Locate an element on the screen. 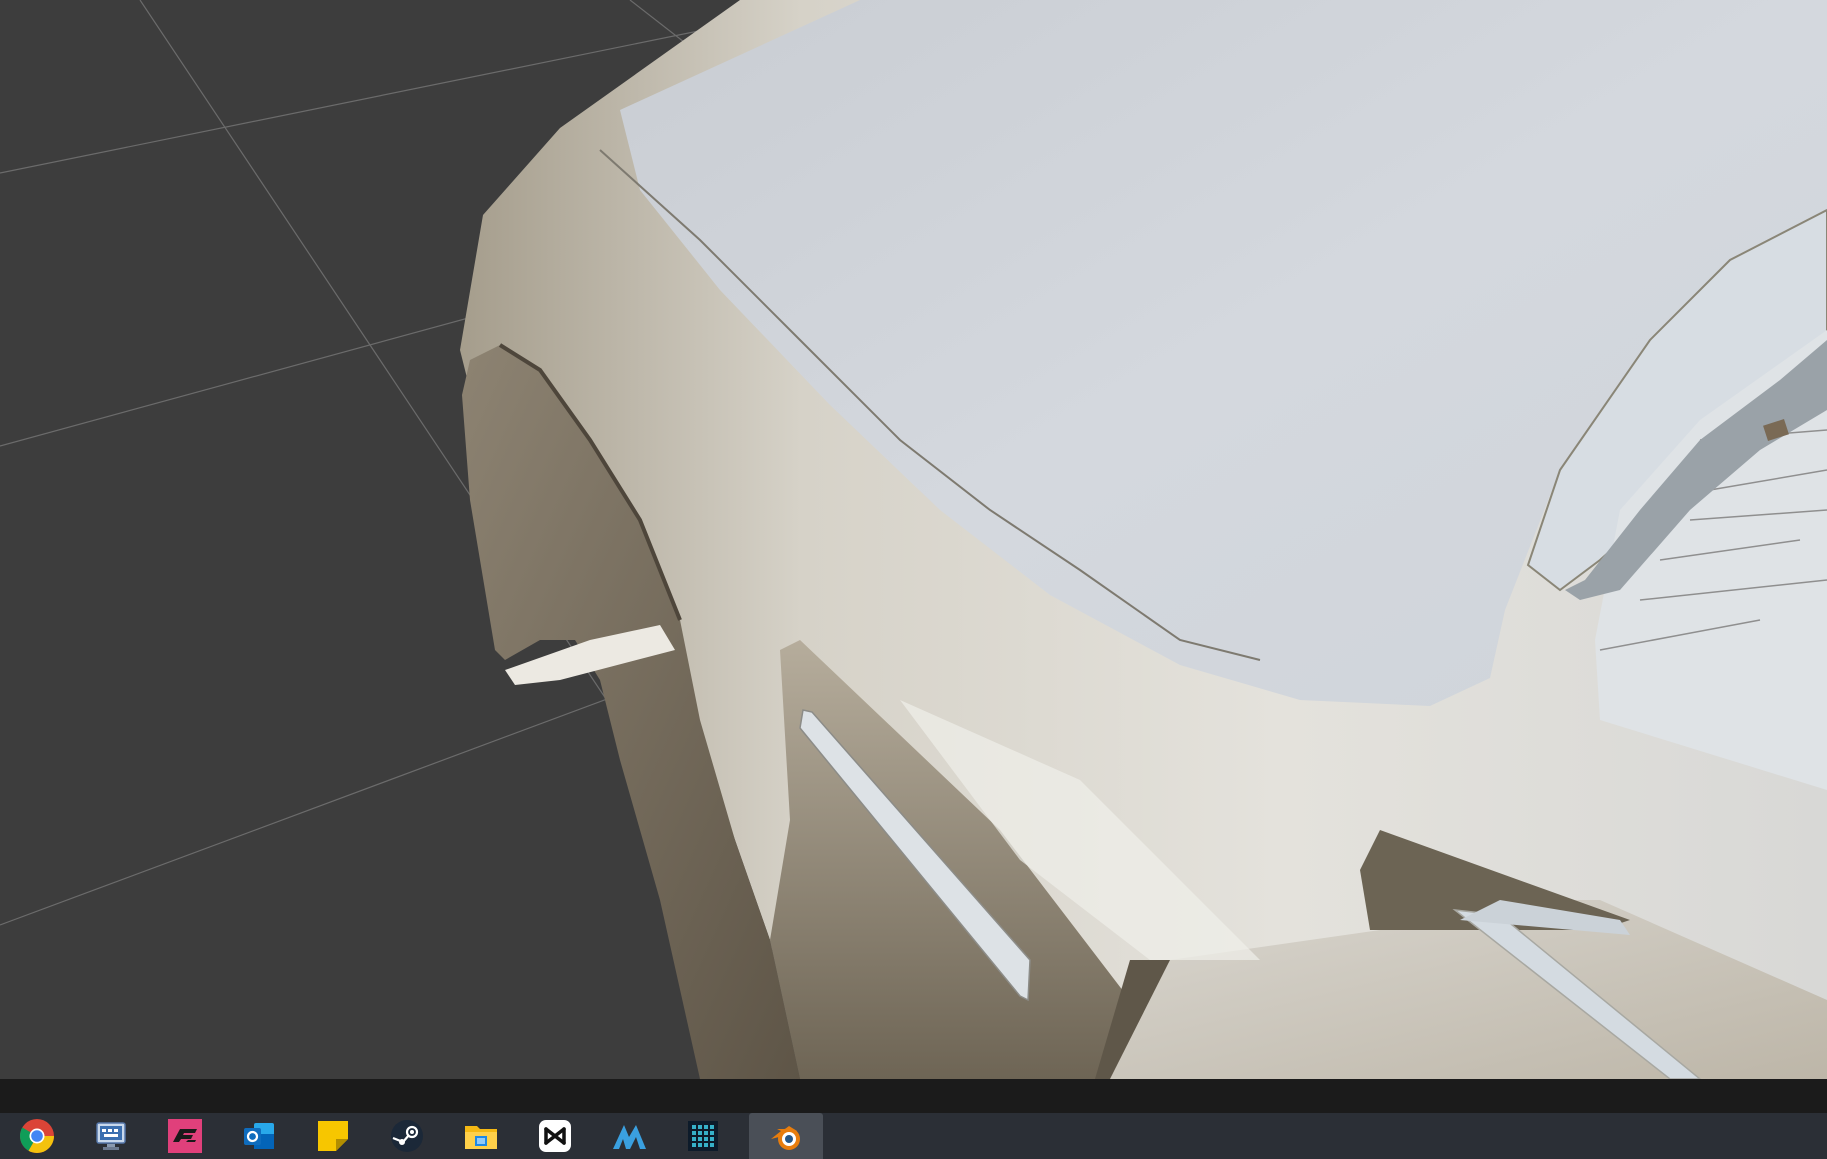 The width and height of the screenshot is (1827, 1159). taskbar-remote-desktop-button is located at coordinates (111, 1136).